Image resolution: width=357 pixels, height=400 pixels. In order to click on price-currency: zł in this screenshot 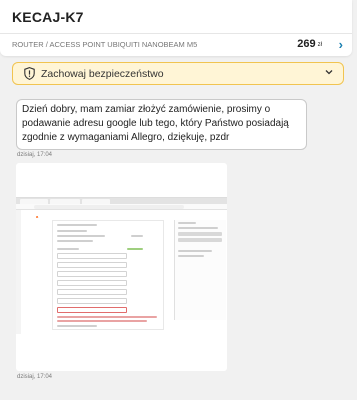, I will do `click(319, 45)`.